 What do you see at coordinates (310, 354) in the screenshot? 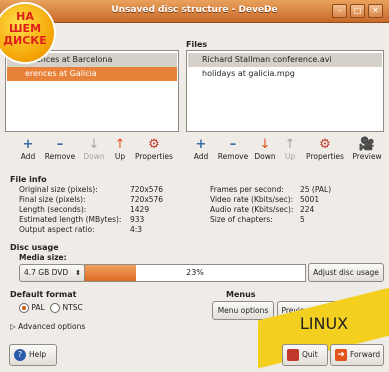
I see `quit-label: Quit` at bounding box center [310, 354].